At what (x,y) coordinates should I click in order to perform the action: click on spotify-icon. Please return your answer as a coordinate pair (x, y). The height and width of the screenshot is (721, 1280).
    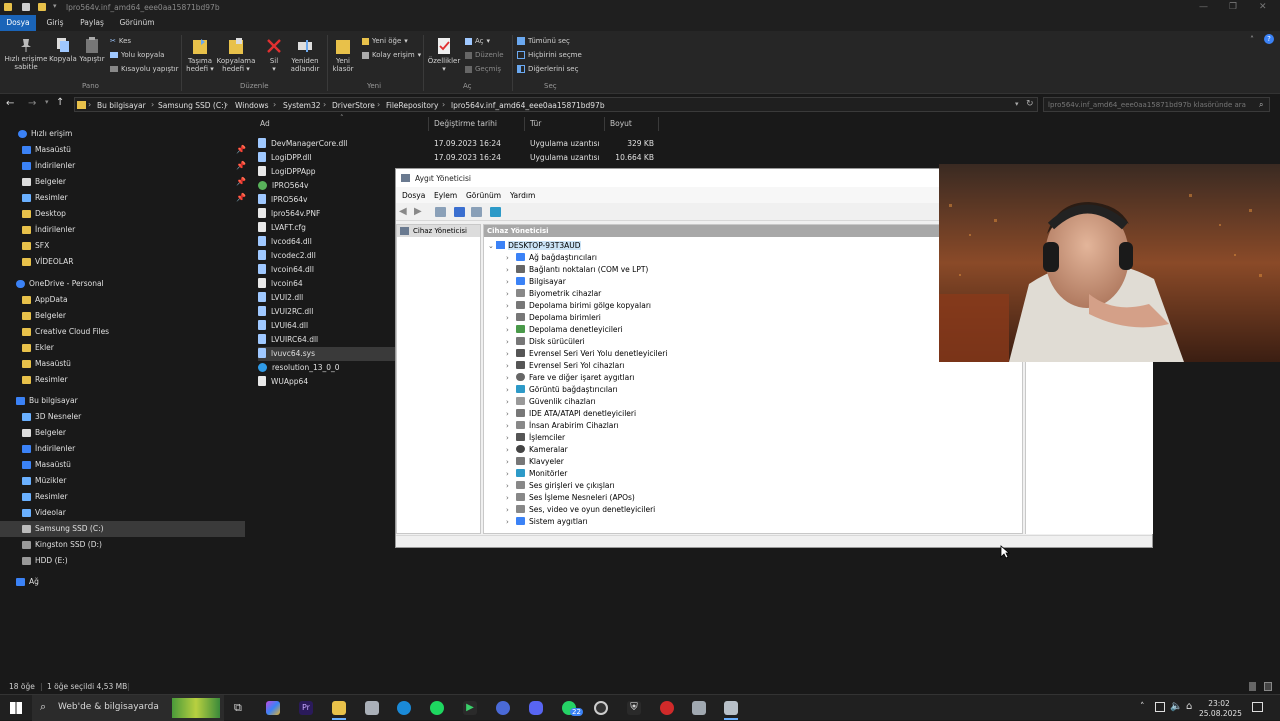
    Looking at the image, I should click on (437, 708).